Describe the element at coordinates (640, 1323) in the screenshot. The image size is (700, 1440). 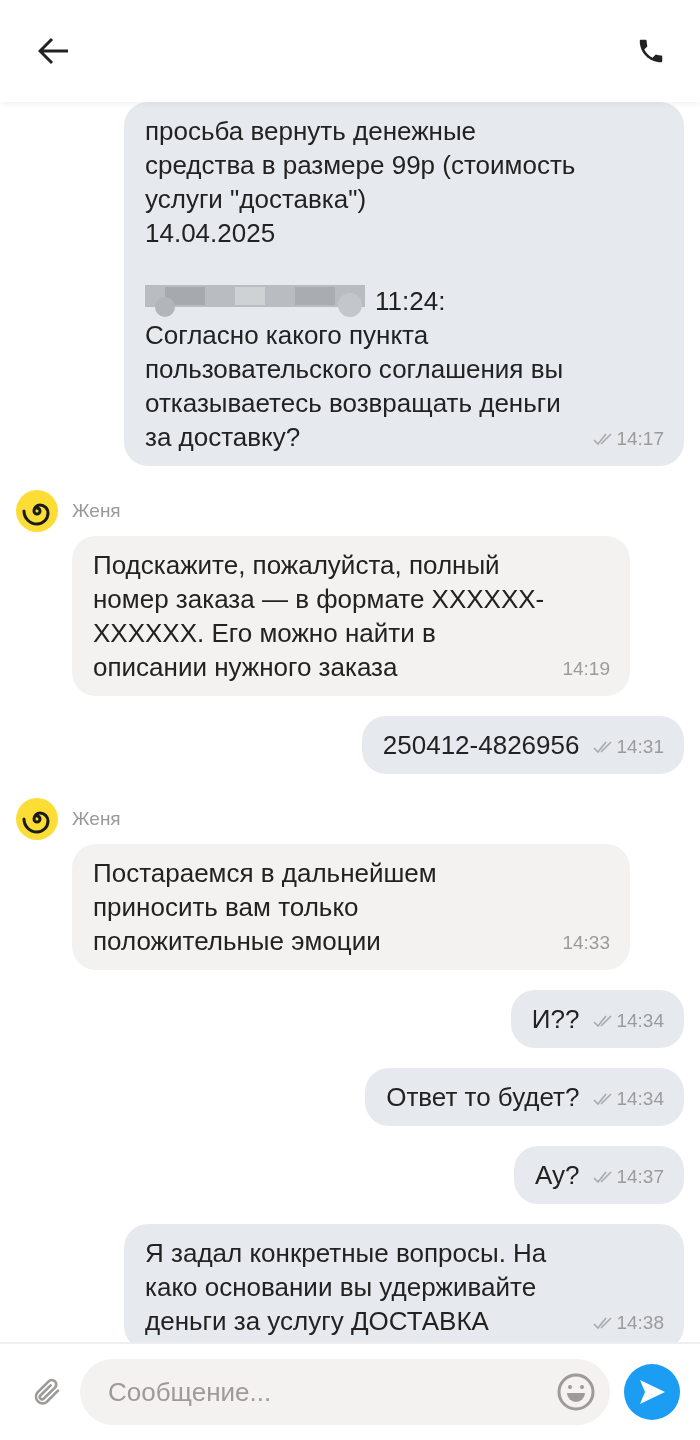
I see `message-time: 14:38` at that location.